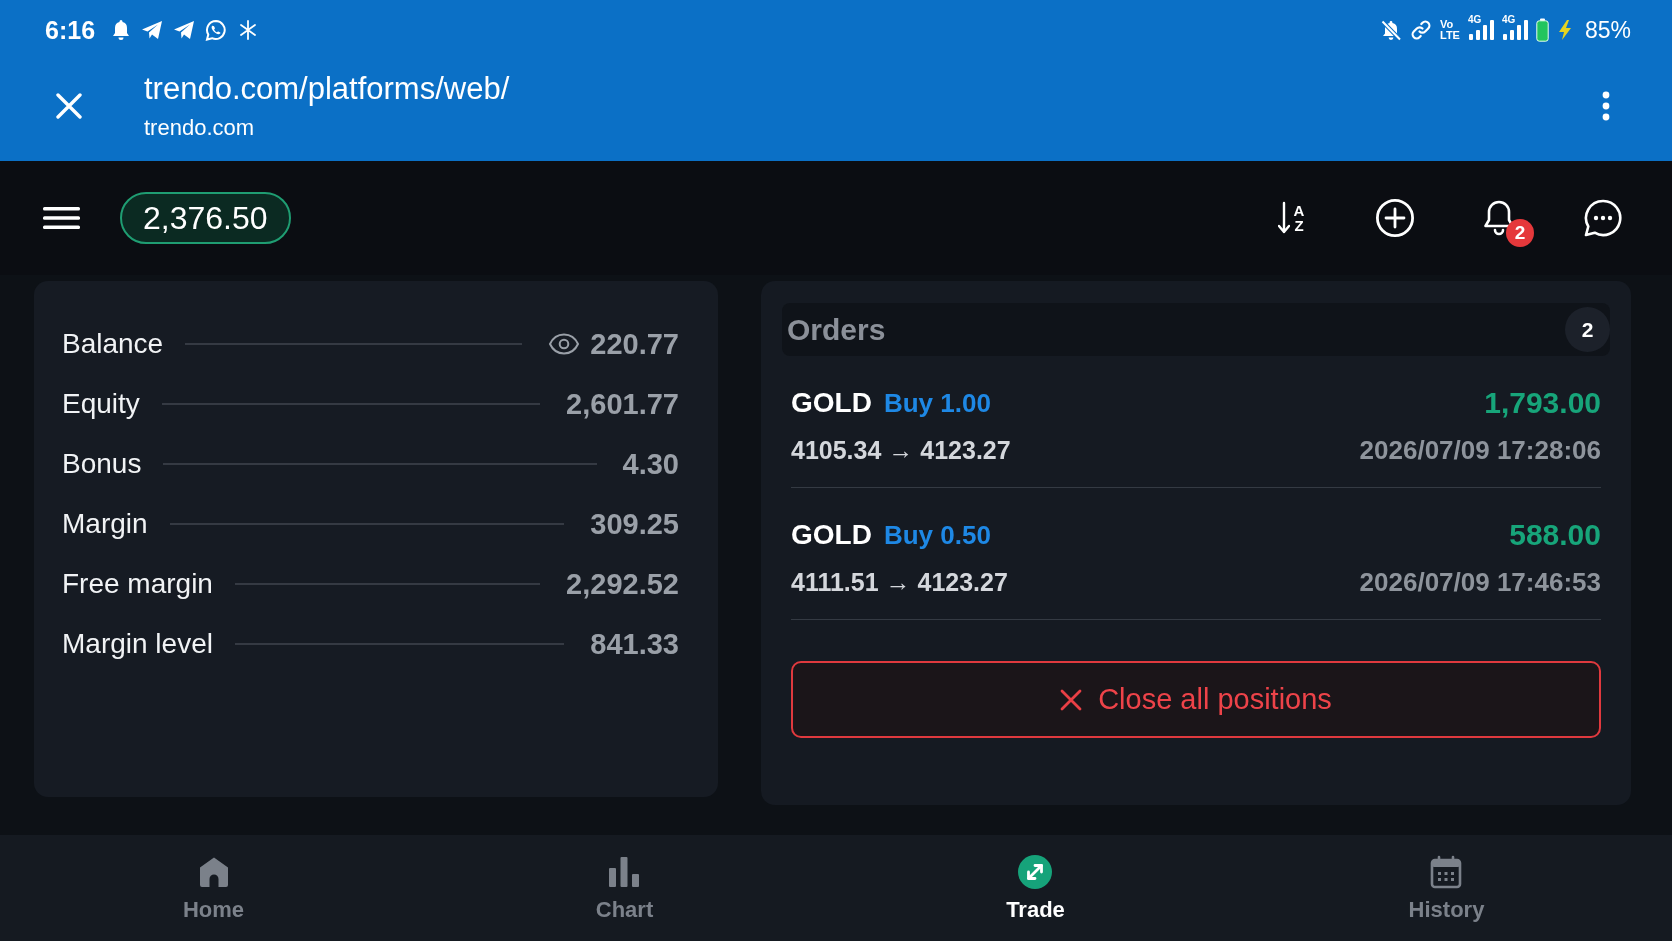 The height and width of the screenshot is (941, 1672). I want to click on sort-button: A Z, so click(1291, 218).